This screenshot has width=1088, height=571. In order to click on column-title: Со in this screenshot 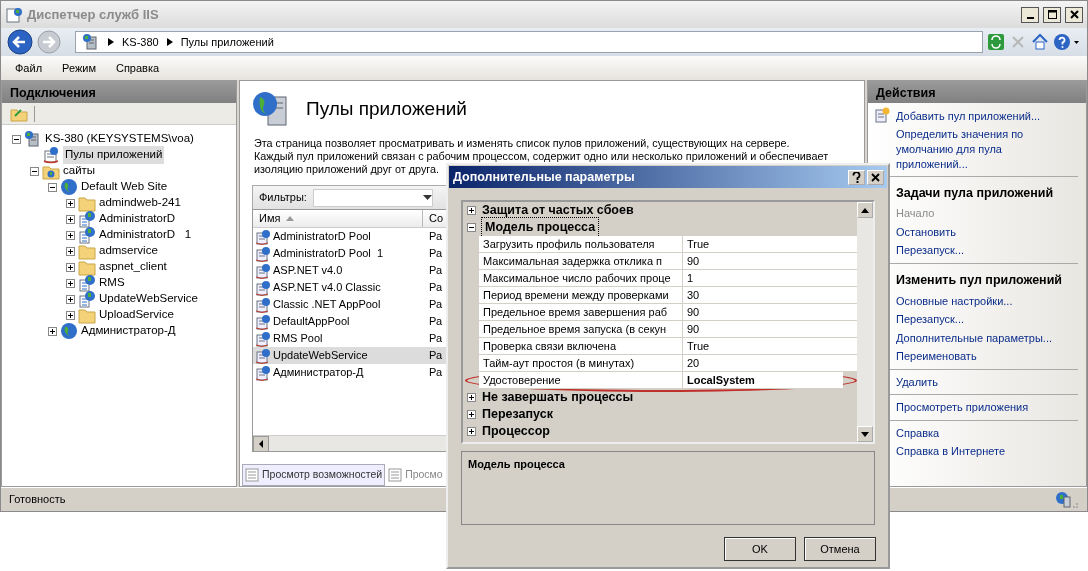, I will do `click(436, 219)`.